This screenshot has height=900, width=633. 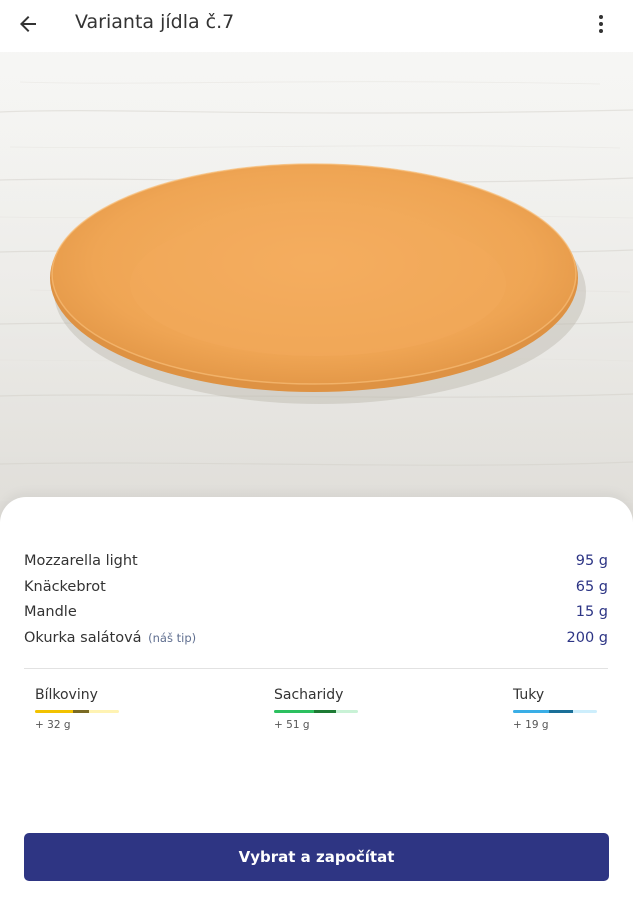 I want to click on list-item: Mozzarella light 95 g, so click(x=316, y=564).